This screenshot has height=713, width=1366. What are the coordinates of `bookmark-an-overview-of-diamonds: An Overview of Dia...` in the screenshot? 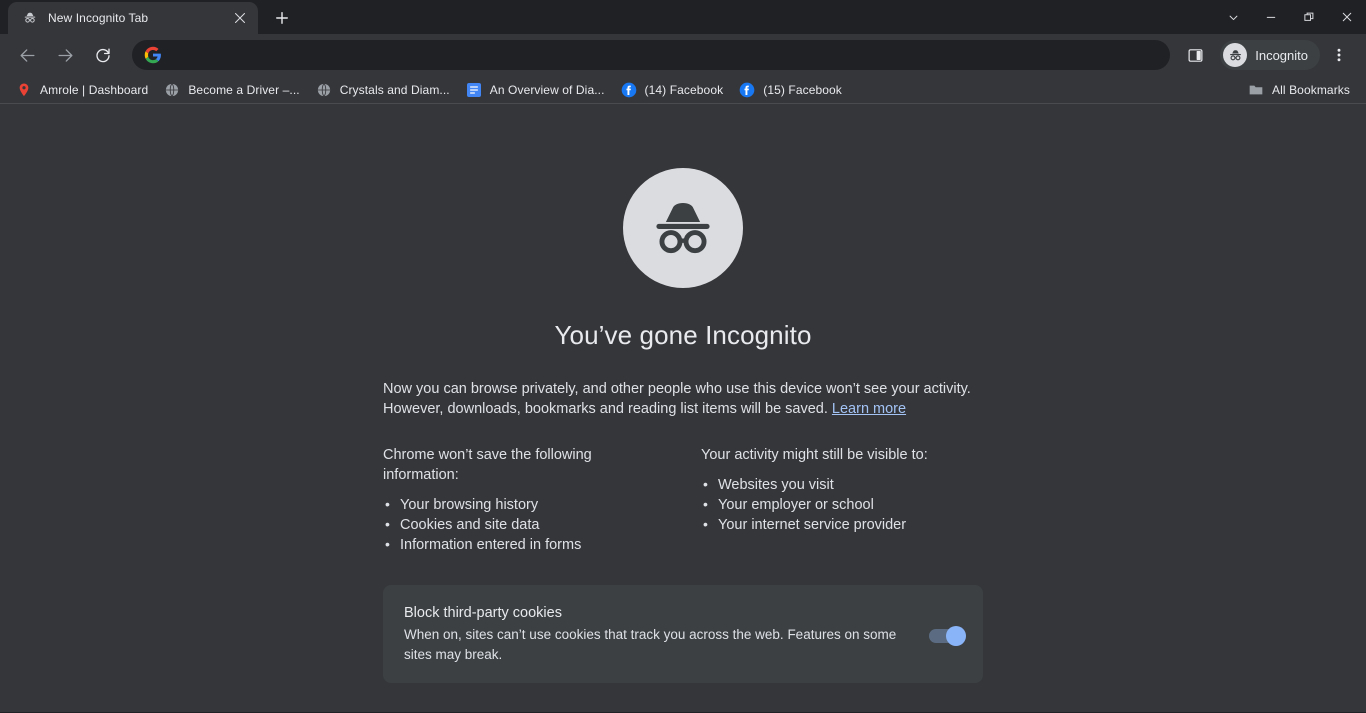 It's located at (535, 90).